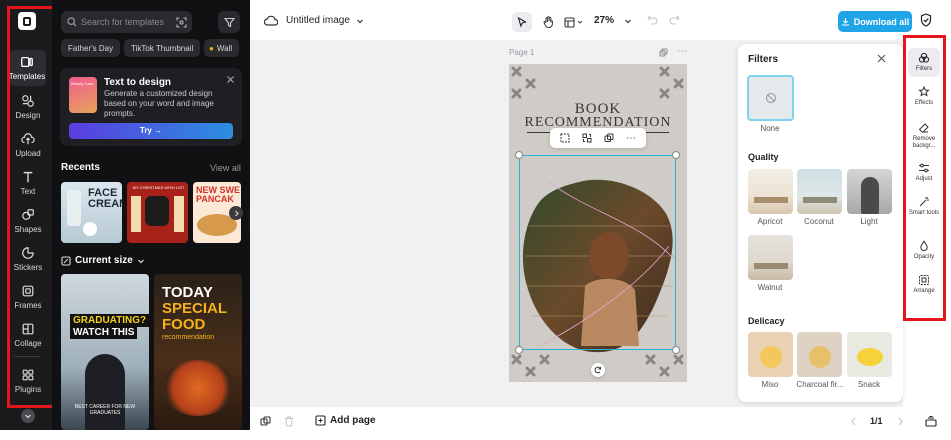 The width and height of the screenshot is (951, 440). What do you see at coordinates (924, 206) in the screenshot?
I see `tool-smart-tools: Smart tools` at bounding box center [924, 206].